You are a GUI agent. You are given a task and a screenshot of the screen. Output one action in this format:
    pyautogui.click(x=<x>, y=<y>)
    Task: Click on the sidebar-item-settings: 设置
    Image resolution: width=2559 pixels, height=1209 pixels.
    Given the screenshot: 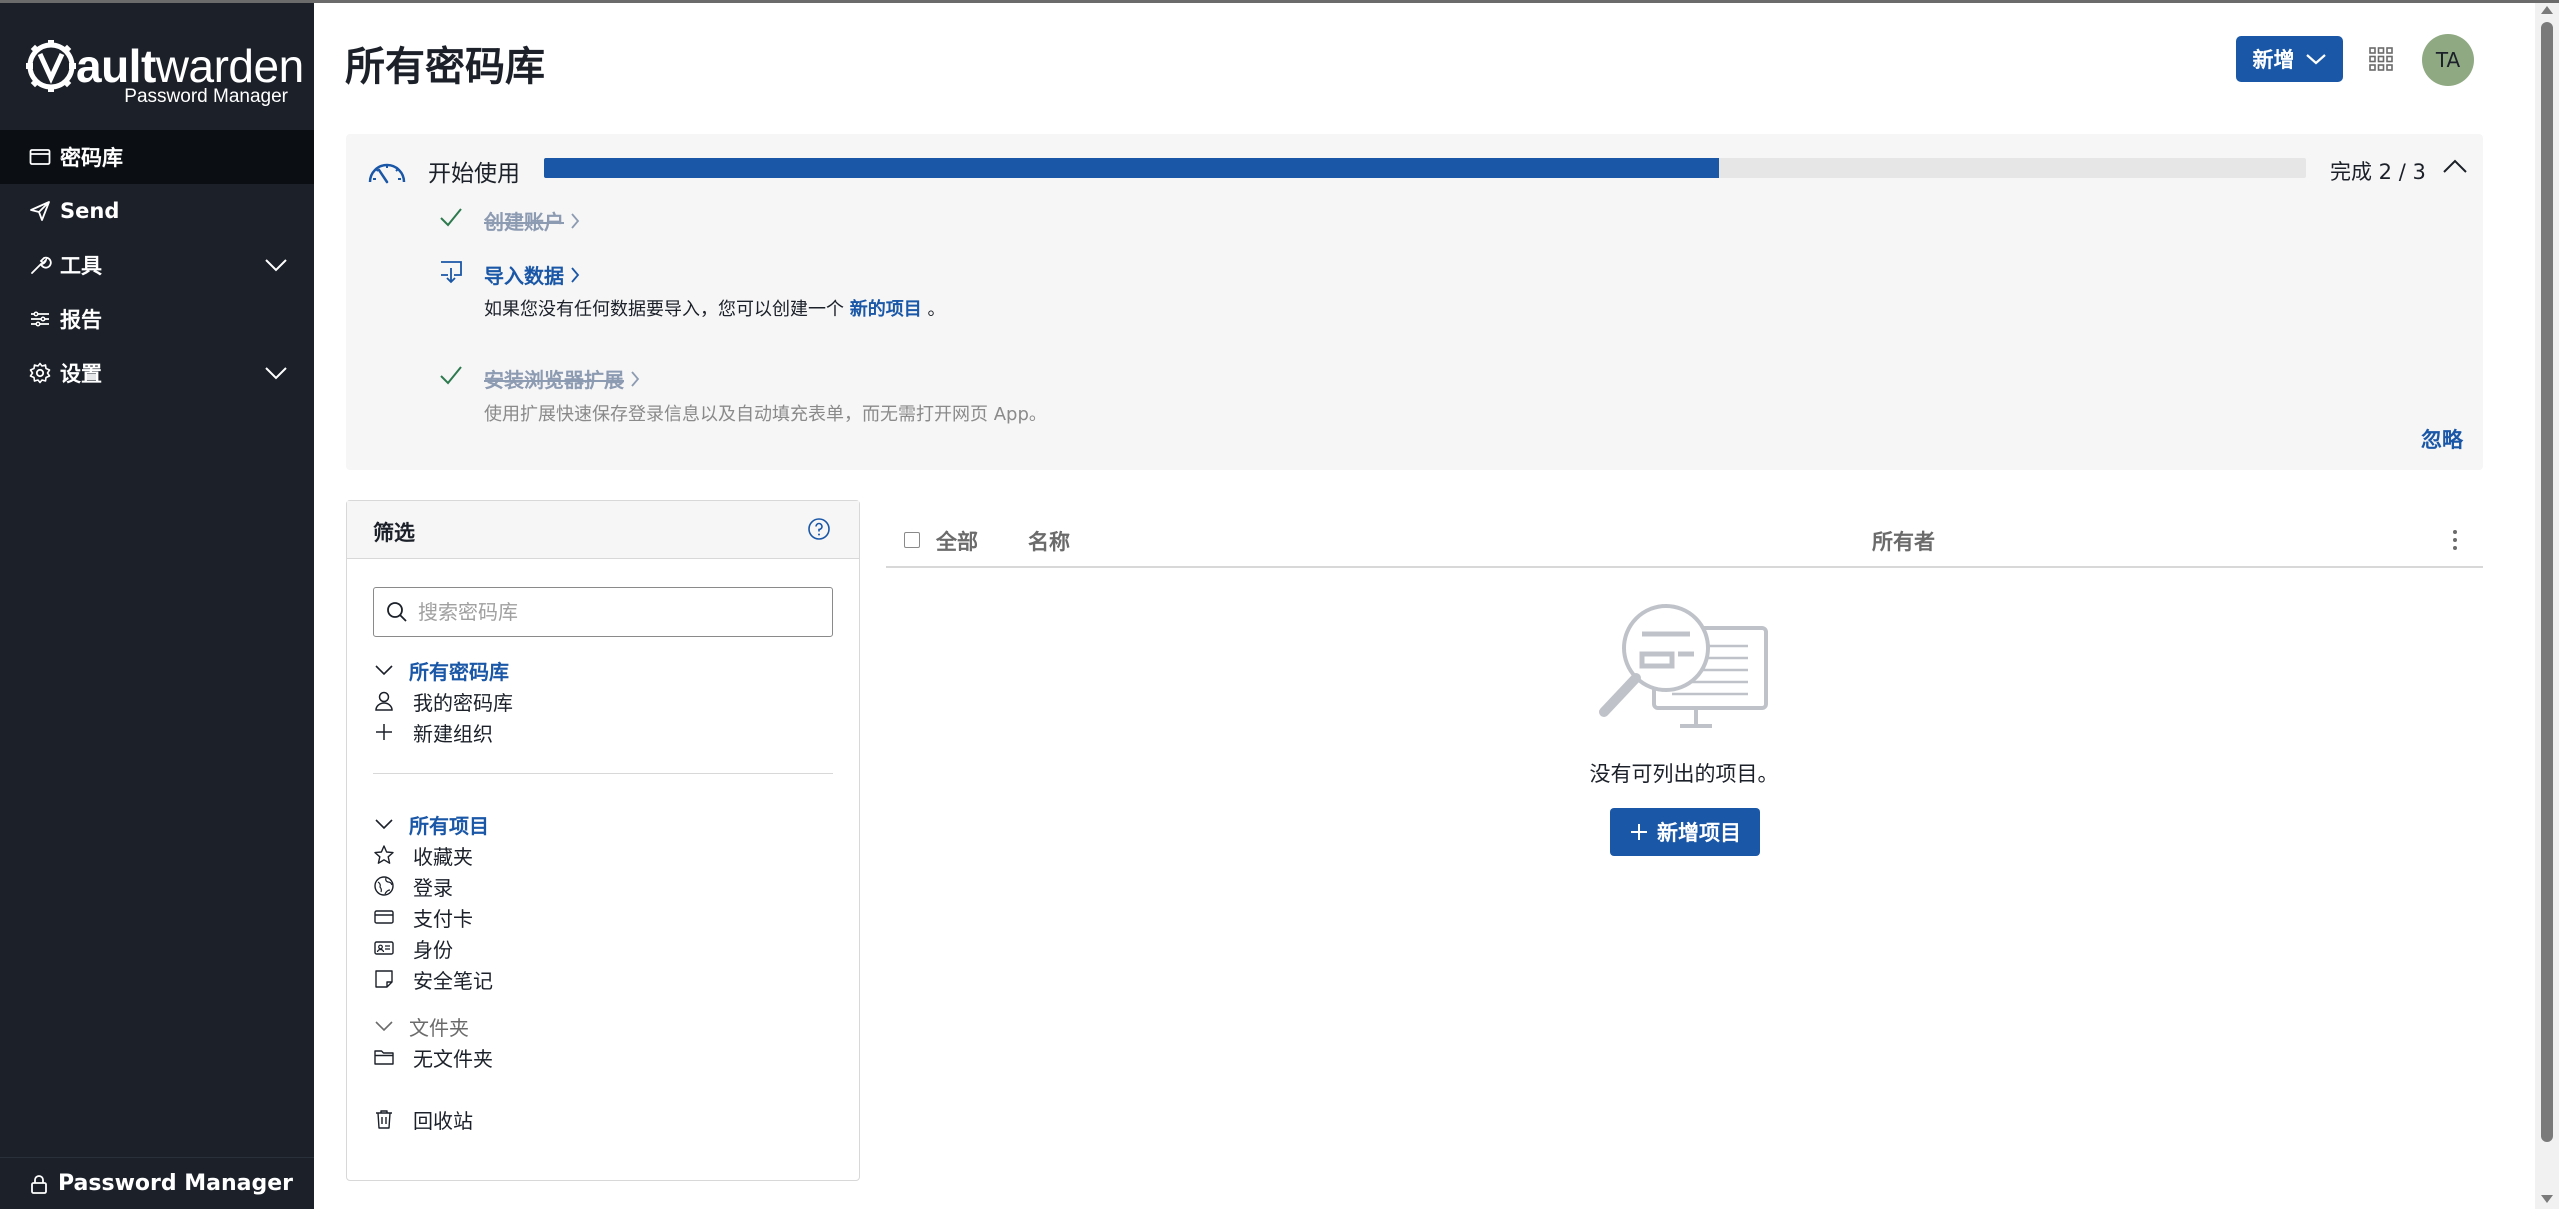 What is the action you would take?
    pyautogui.click(x=157, y=373)
    